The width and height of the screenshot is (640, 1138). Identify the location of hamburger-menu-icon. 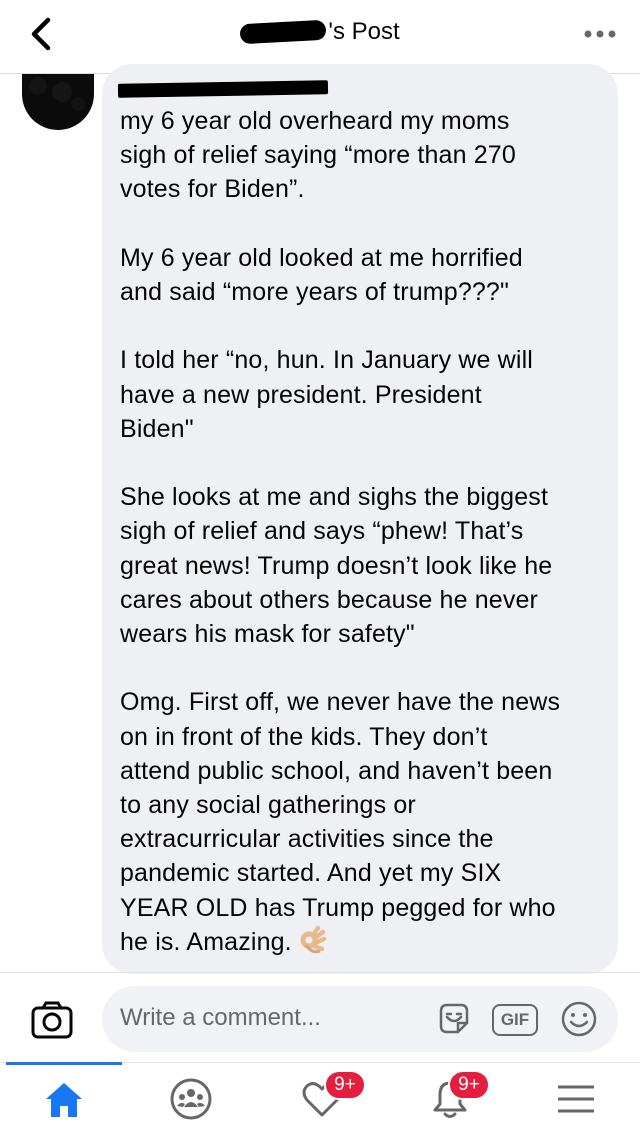
(576, 1099).